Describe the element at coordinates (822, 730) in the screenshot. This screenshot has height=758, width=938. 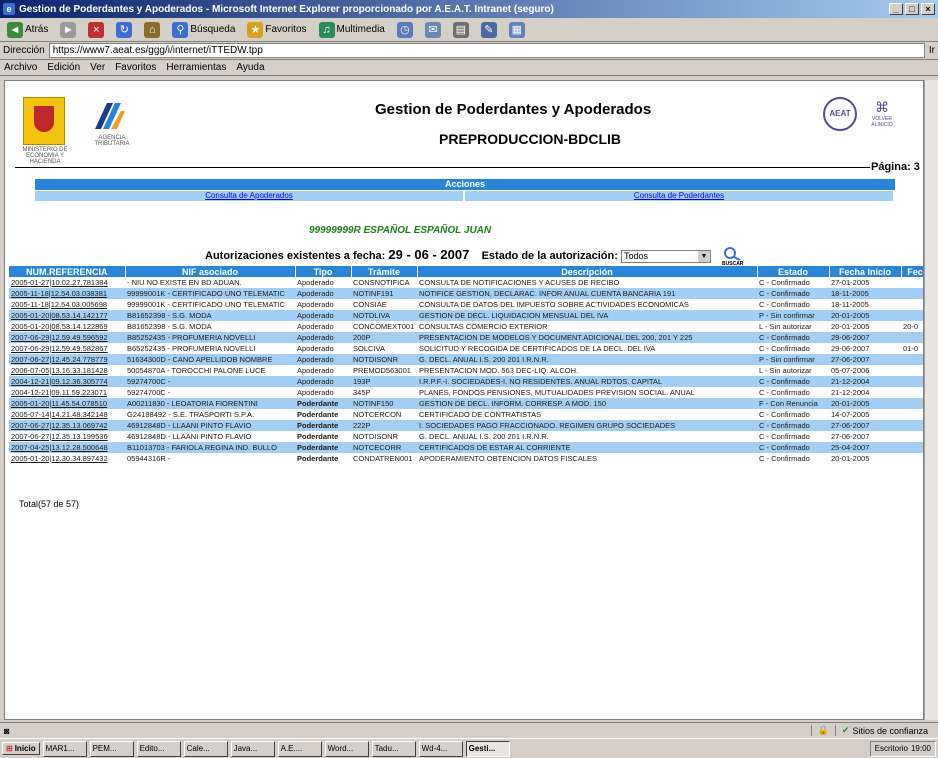
I see `lock-zone: 🔒` at that location.